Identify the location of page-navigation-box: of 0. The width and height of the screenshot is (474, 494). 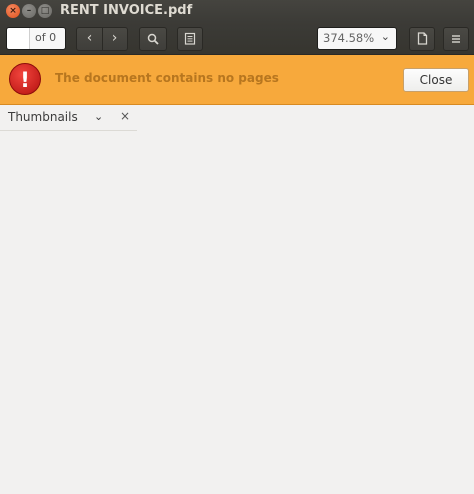
(36, 38).